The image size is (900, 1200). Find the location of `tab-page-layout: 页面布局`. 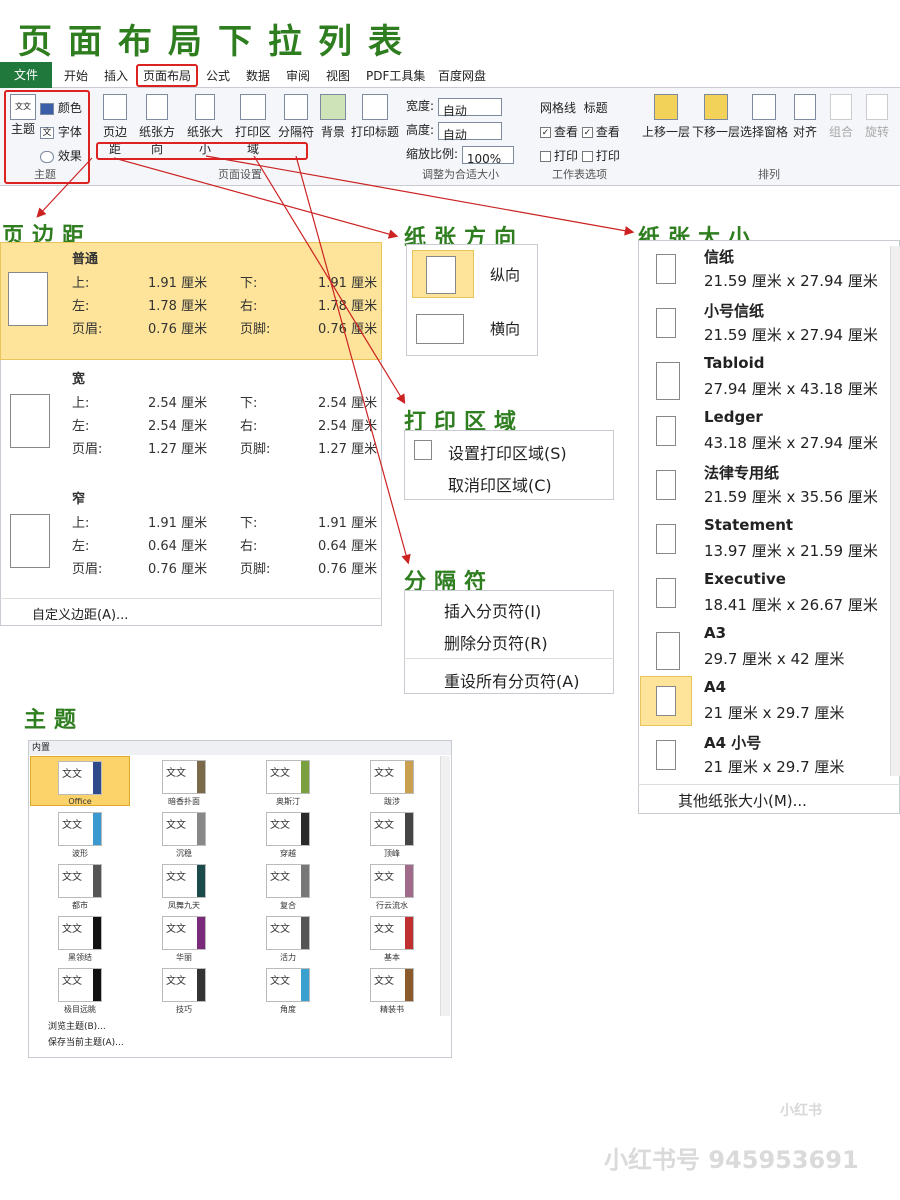

tab-page-layout: 页面布局 is located at coordinates (167, 75).